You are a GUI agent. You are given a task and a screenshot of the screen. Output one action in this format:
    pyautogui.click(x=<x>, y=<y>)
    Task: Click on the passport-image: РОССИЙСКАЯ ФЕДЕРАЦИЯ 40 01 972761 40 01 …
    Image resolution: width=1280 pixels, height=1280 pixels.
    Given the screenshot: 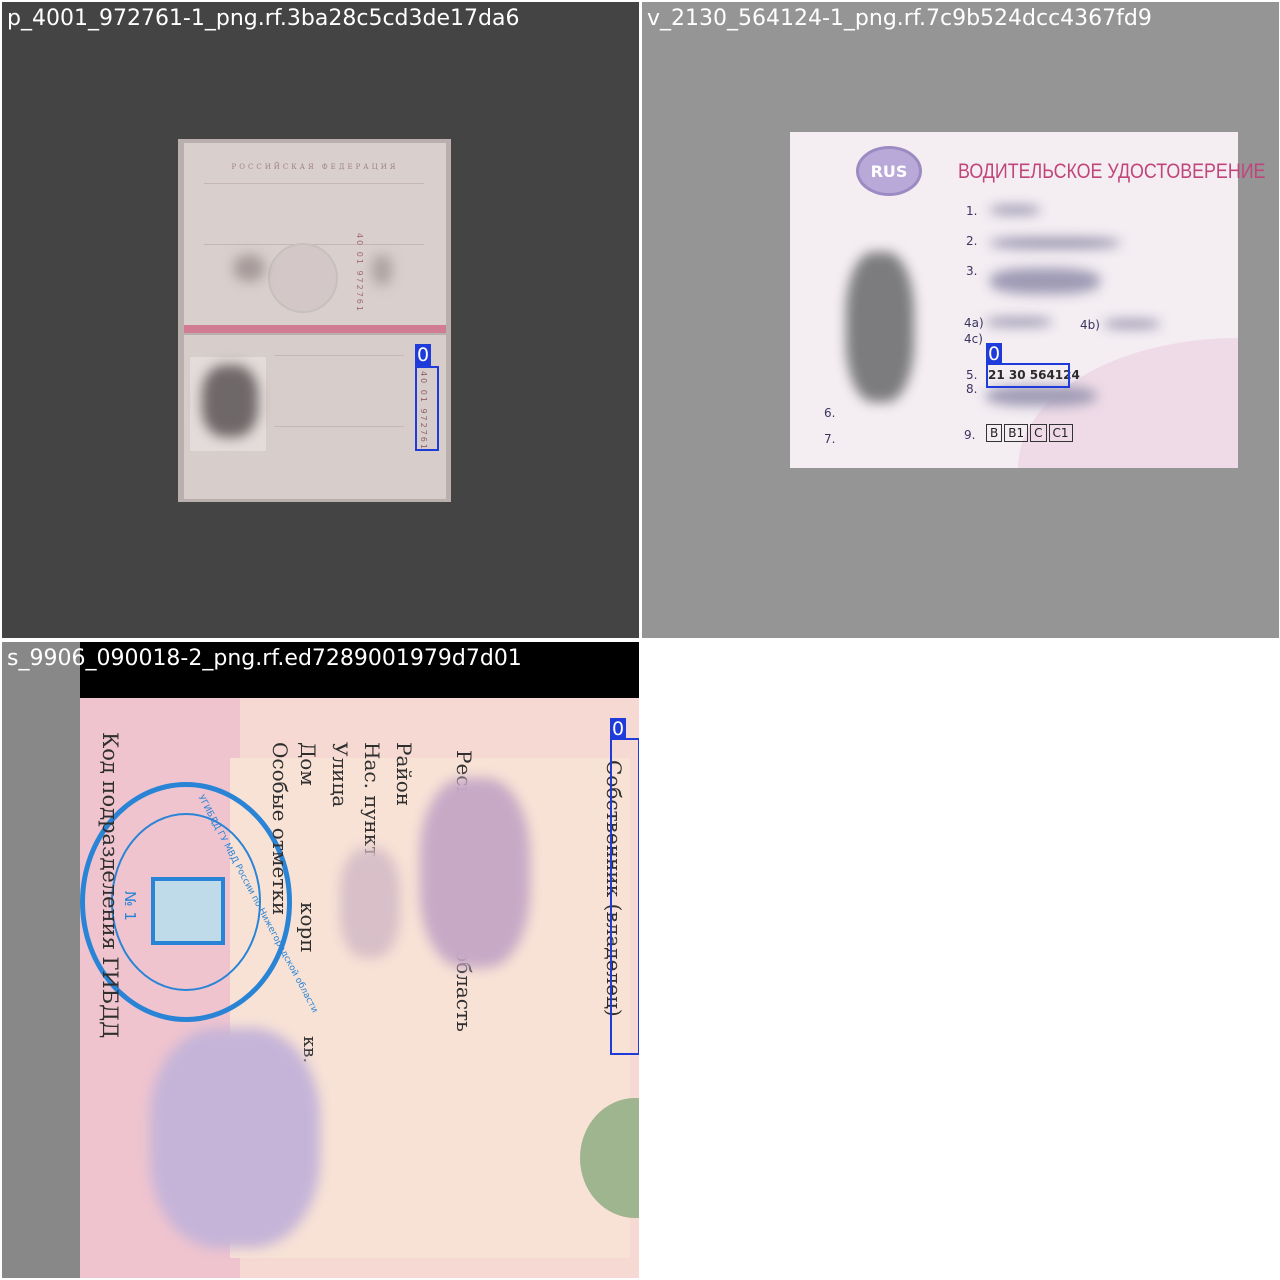 What is the action you would take?
    pyautogui.click(x=314, y=320)
    